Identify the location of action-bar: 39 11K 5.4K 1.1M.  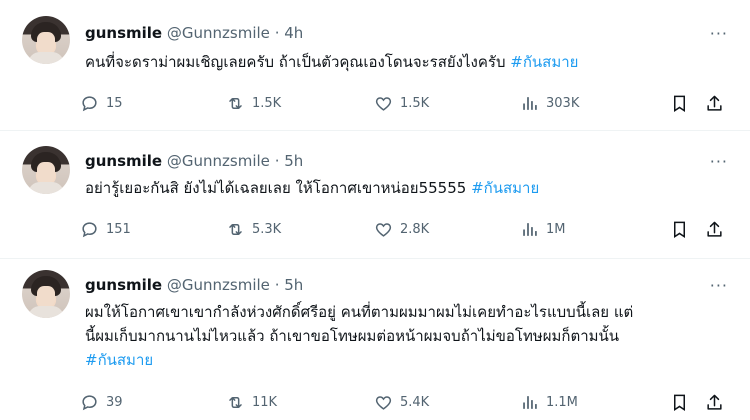
(405, 403).